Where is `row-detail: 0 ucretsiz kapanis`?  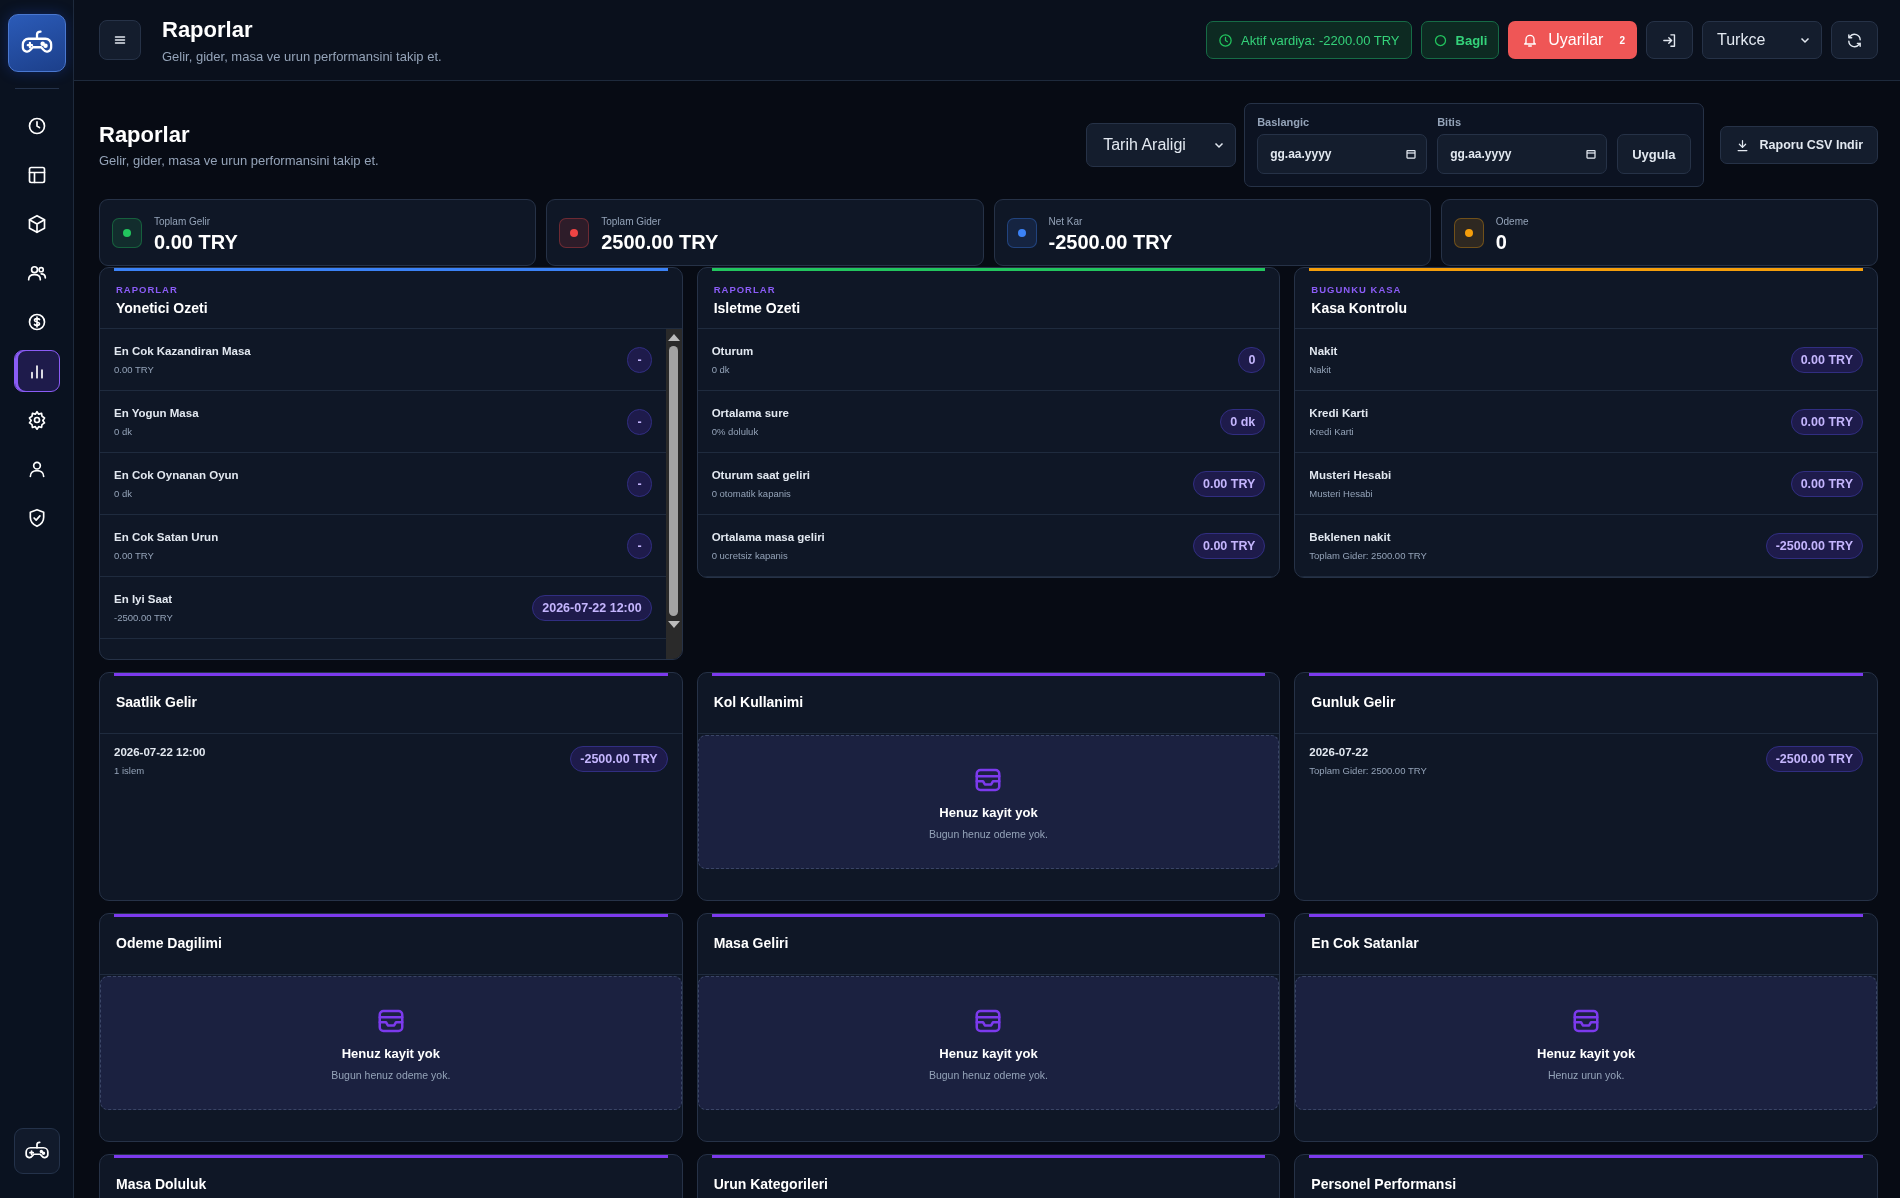
row-detail: 0 ucretsiz kapanis is located at coordinates (750, 555).